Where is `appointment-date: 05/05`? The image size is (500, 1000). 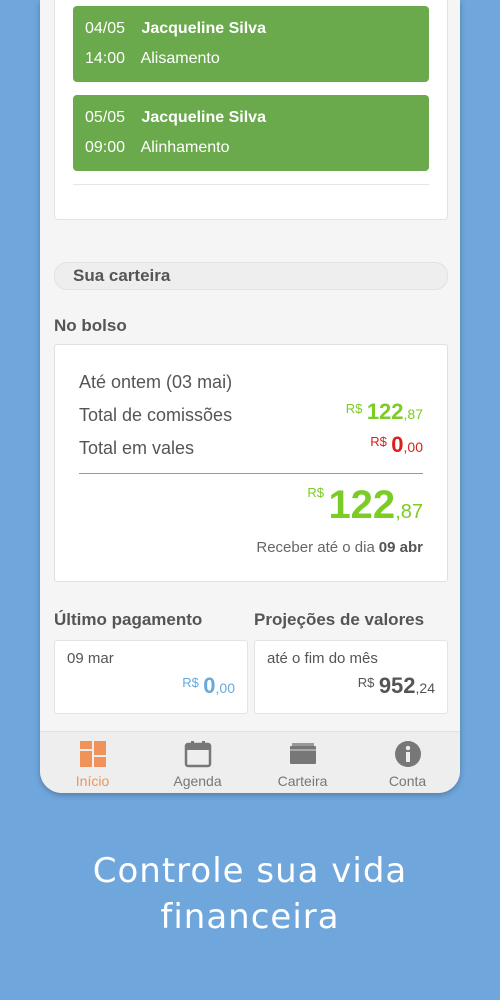 appointment-date: 05/05 is located at coordinates (105, 117).